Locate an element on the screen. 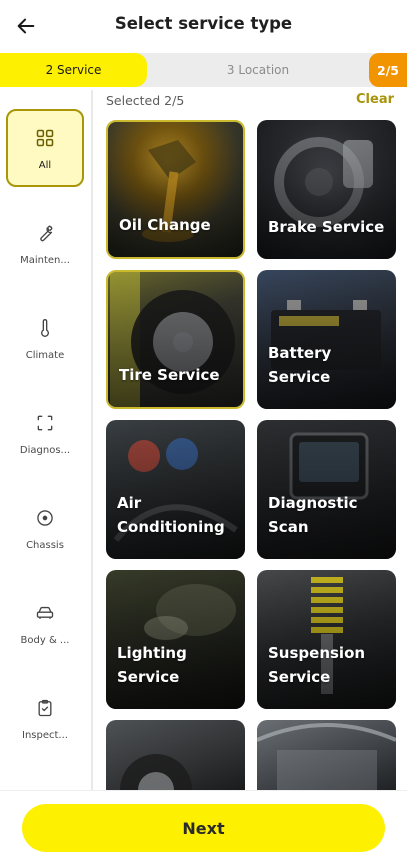 The image size is (407, 868). wrench-icon is located at coordinates (45, 233).